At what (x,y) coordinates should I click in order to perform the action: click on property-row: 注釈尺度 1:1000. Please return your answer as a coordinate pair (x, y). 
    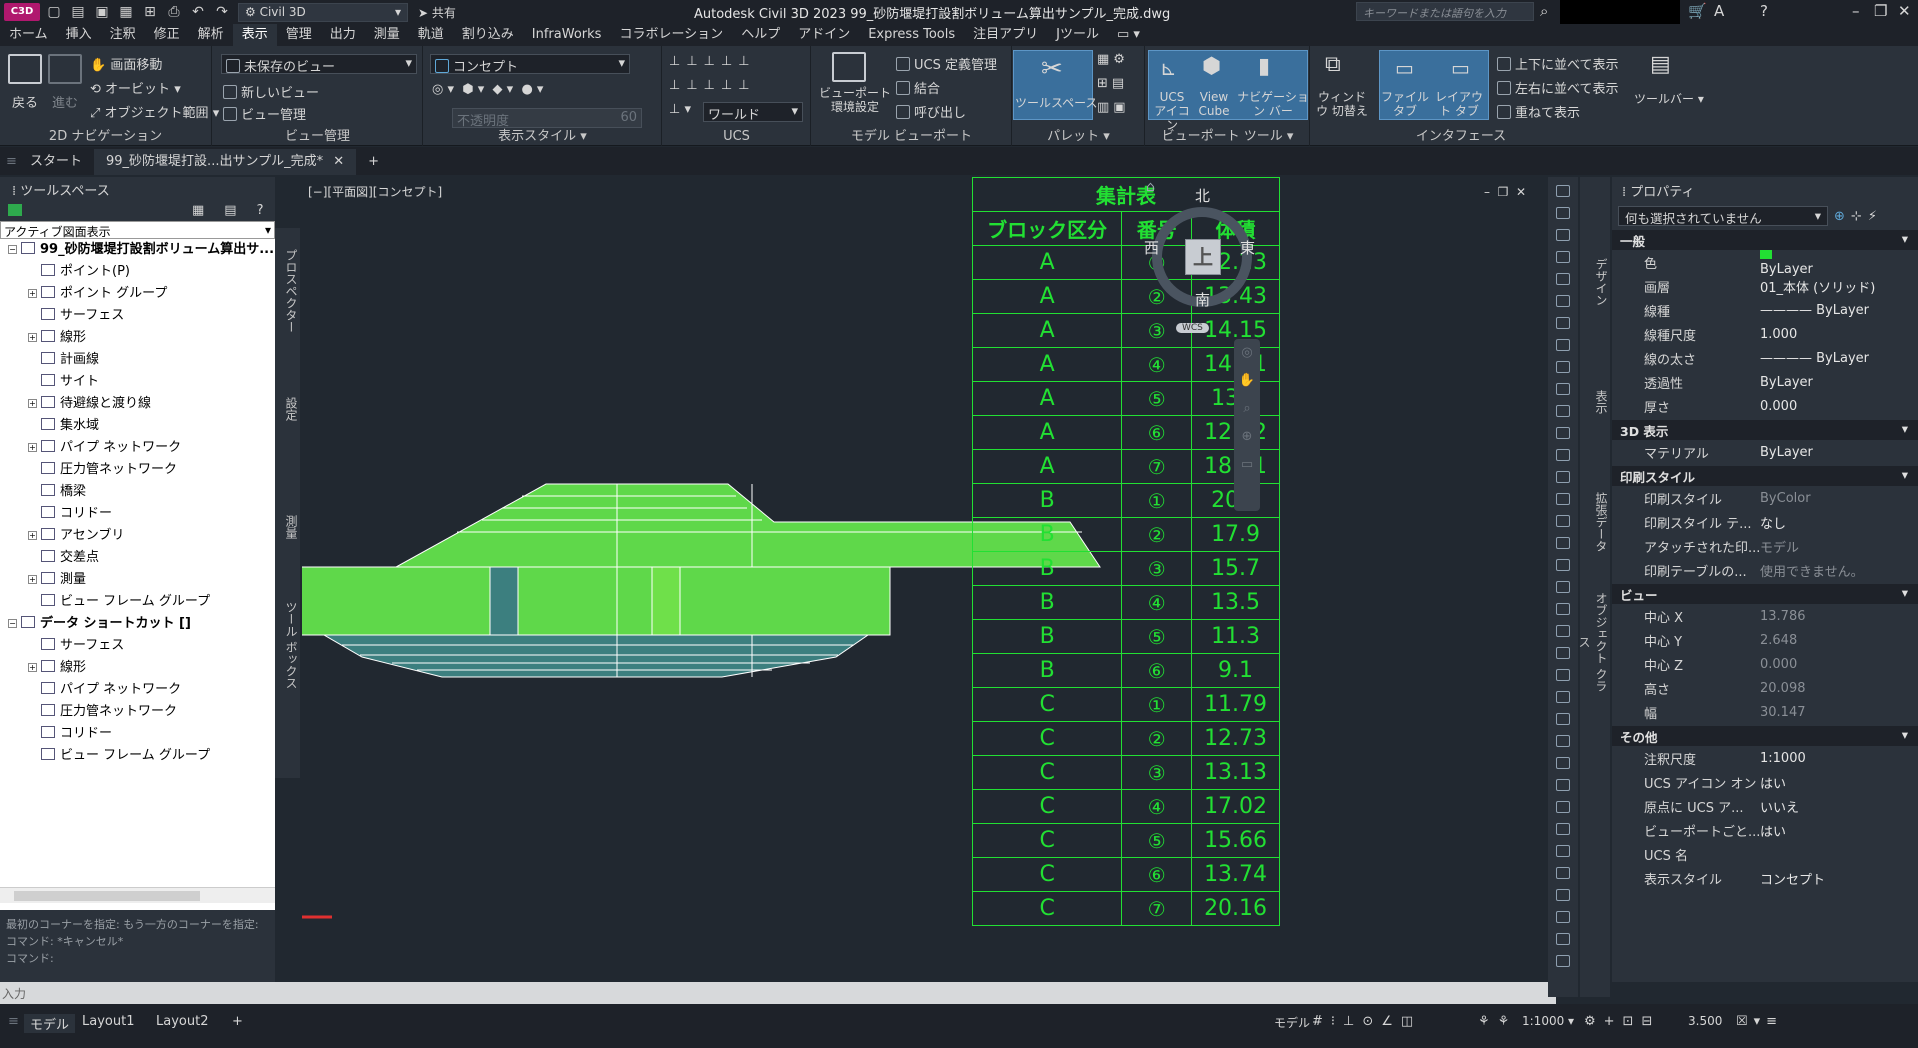
    Looking at the image, I should click on (1765, 758).